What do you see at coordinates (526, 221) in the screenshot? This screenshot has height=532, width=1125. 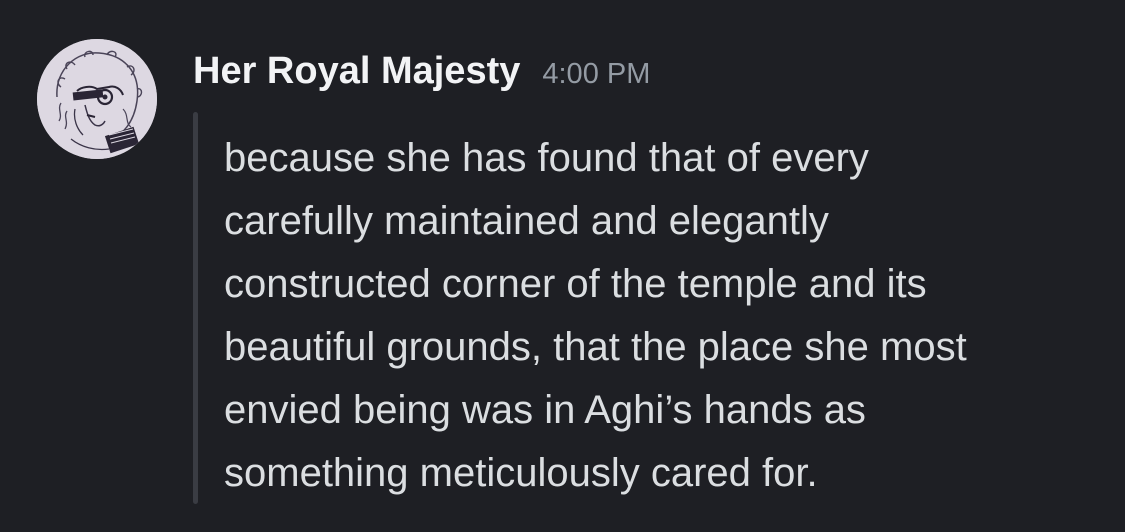 I see `quote-line: carefully maintained and elegantly` at bounding box center [526, 221].